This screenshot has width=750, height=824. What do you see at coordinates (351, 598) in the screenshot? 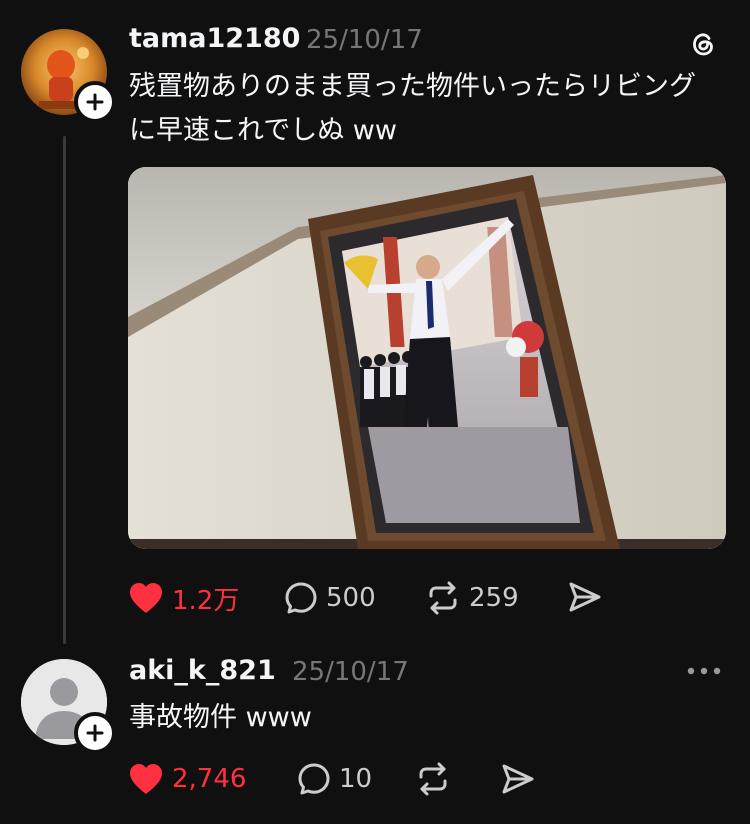
I see `post-comment-count: 500` at bounding box center [351, 598].